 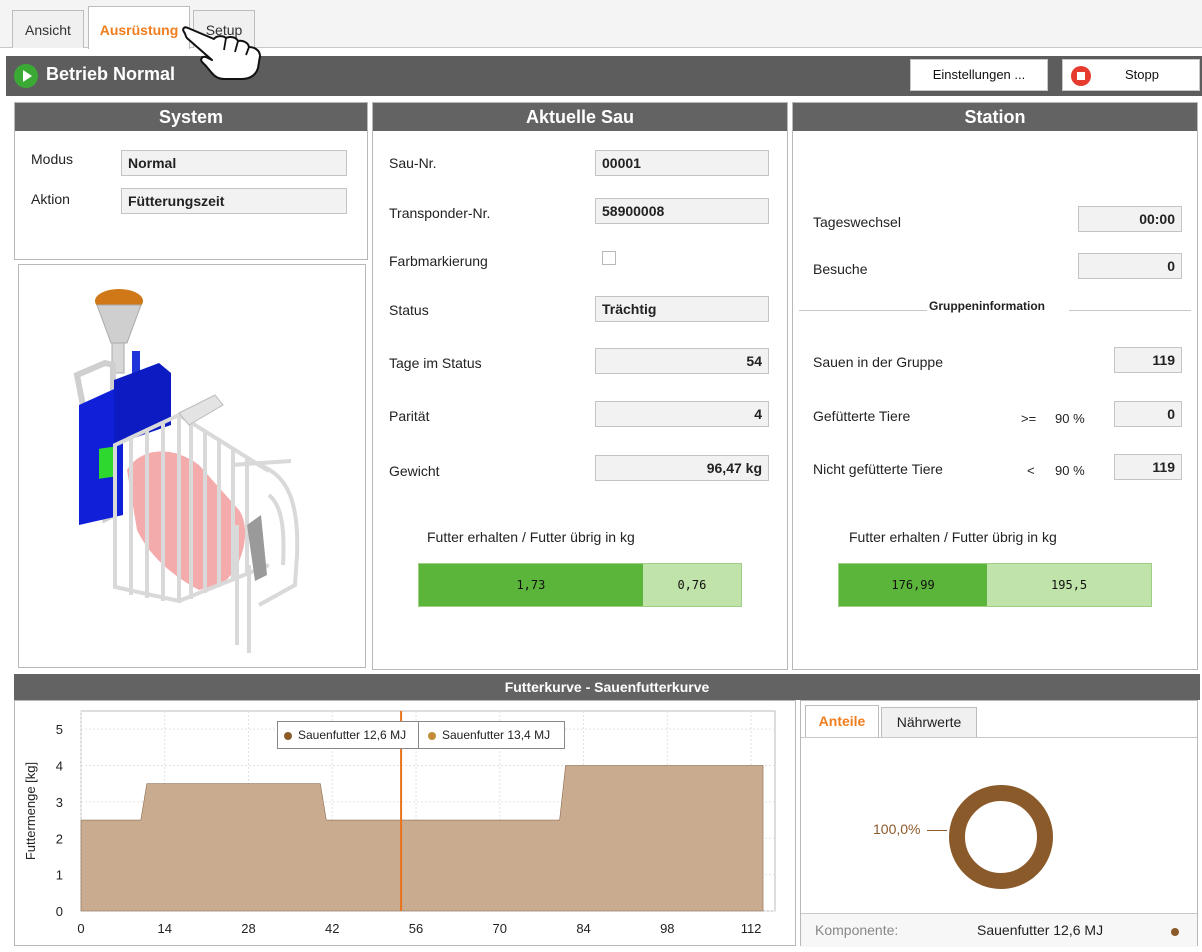 What do you see at coordinates (1031, 470) in the screenshot?
I see `unfed-animals-operator: <` at bounding box center [1031, 470].